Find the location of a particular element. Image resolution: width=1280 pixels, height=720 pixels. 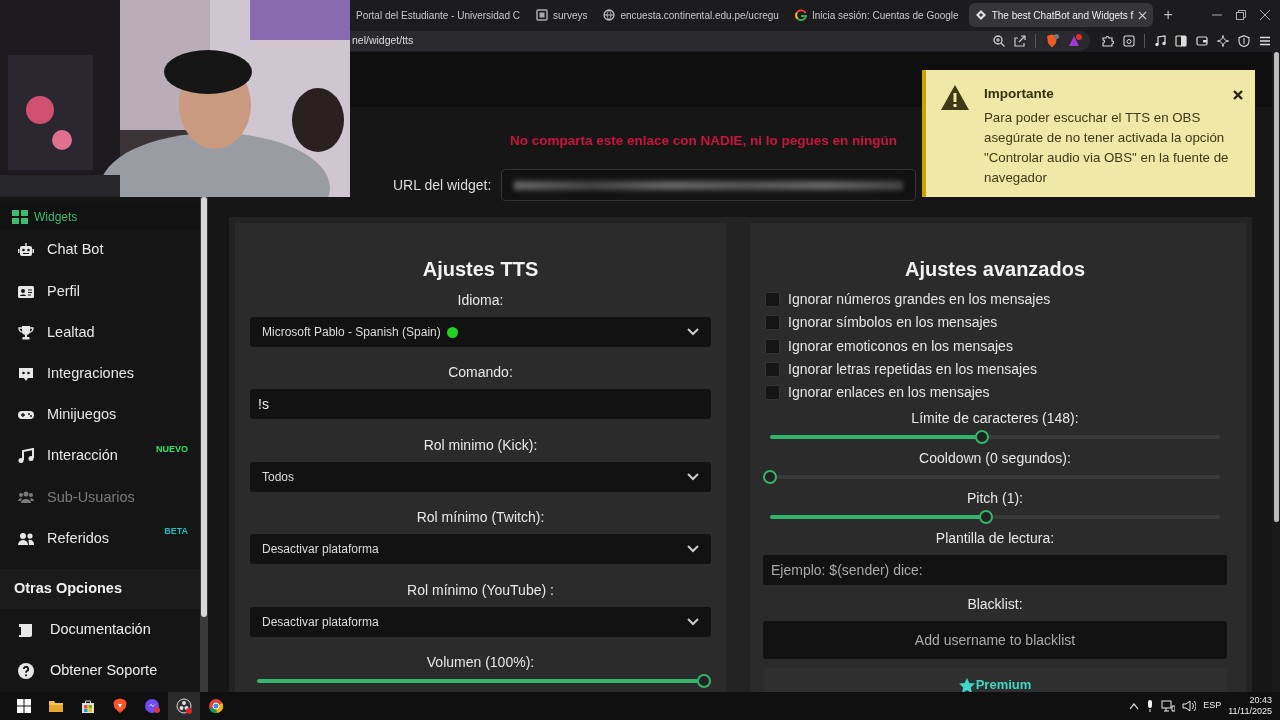

field-label: Rol mínimo (YouTube) : is located at coordinates (480, 590).